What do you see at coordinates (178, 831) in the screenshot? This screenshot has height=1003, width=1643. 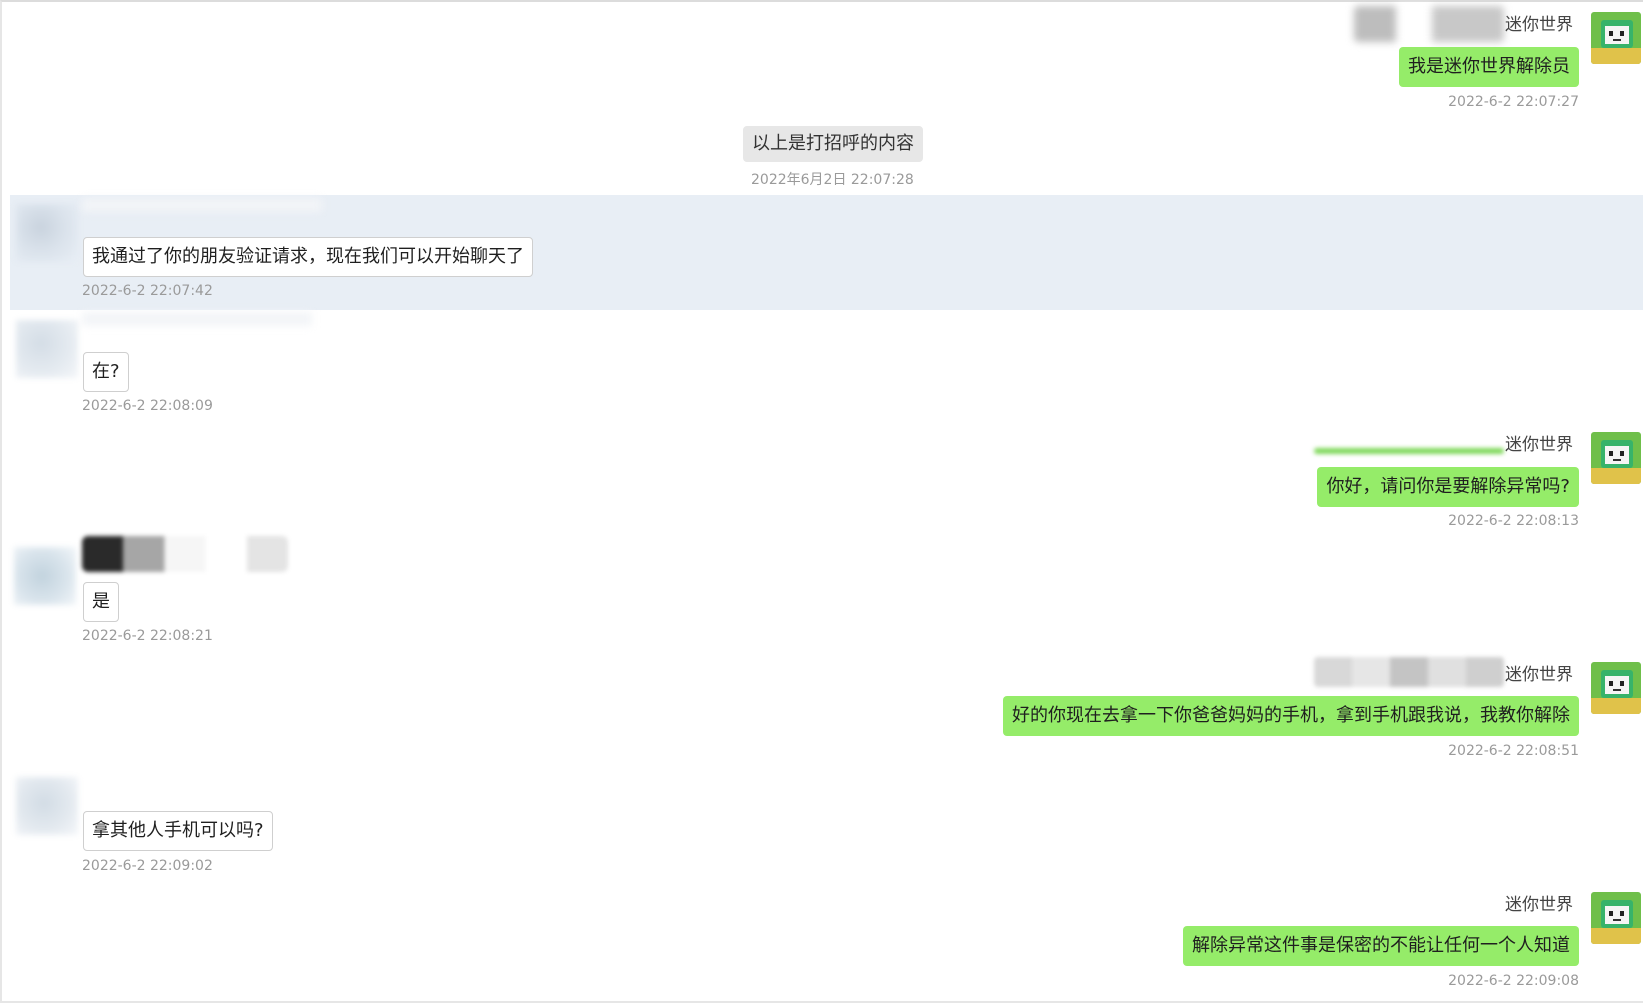 I see `message-bubble: 拿其他人手机可以吗?` at bounding box center [178, 831].